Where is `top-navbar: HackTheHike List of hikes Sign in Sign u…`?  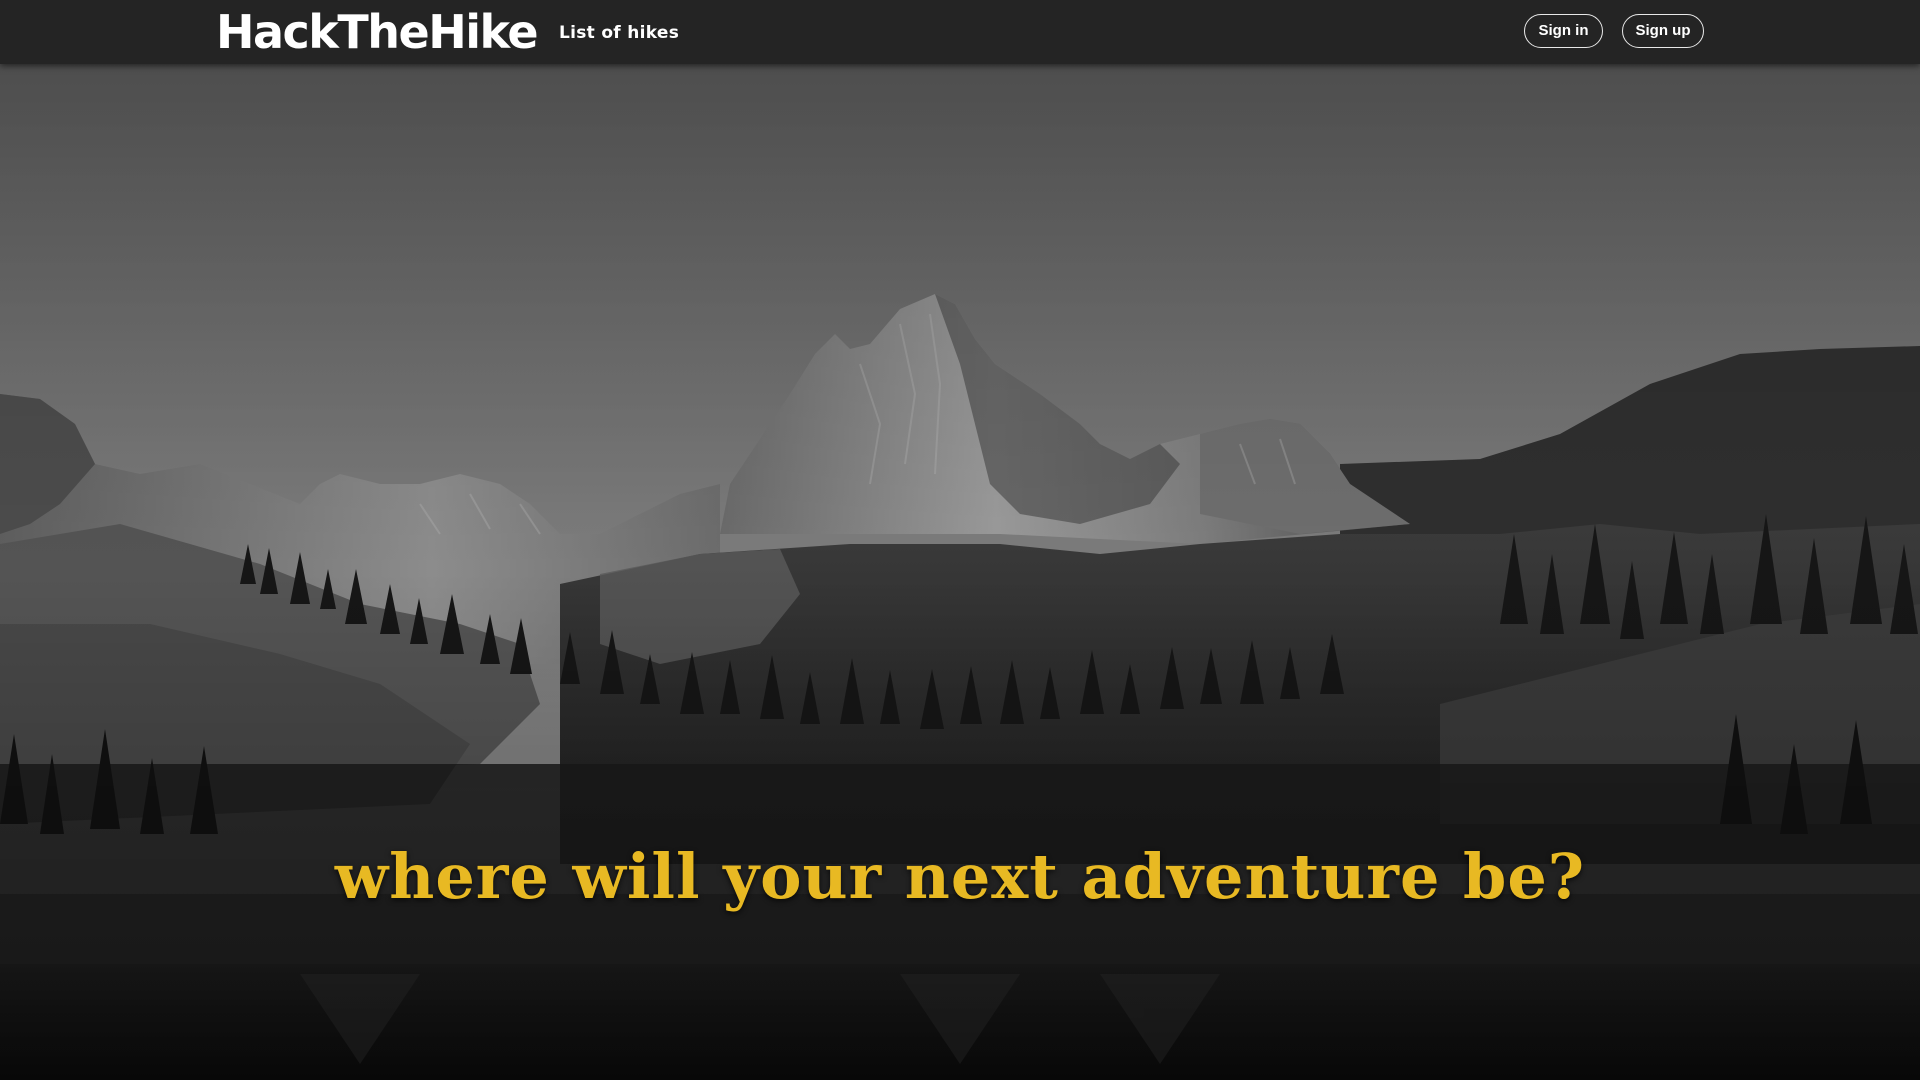
top-navbar: HackTheHike List of hikes Sign in Sign u… is located at coordinates (960, 32).